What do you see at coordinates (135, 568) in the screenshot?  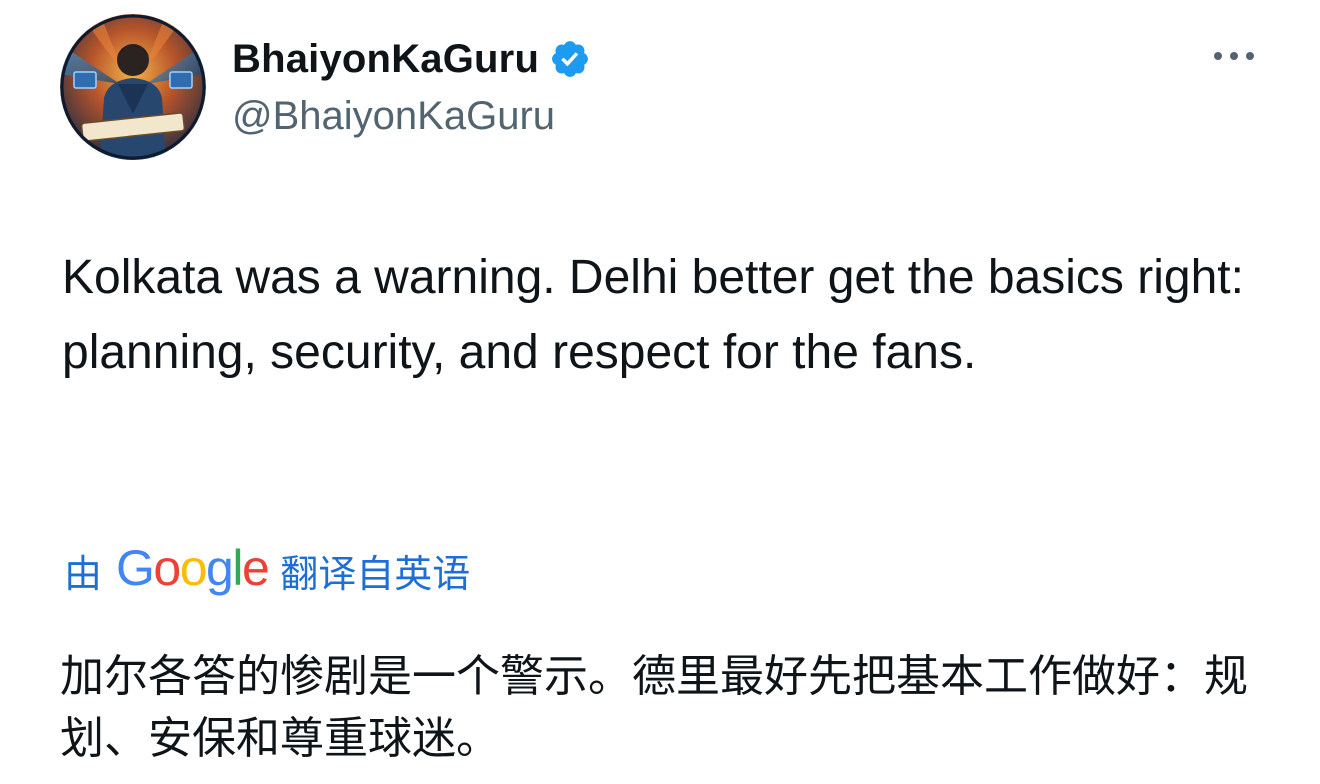 I see `google-logo-letter: G` at bounding box center [135, 568].